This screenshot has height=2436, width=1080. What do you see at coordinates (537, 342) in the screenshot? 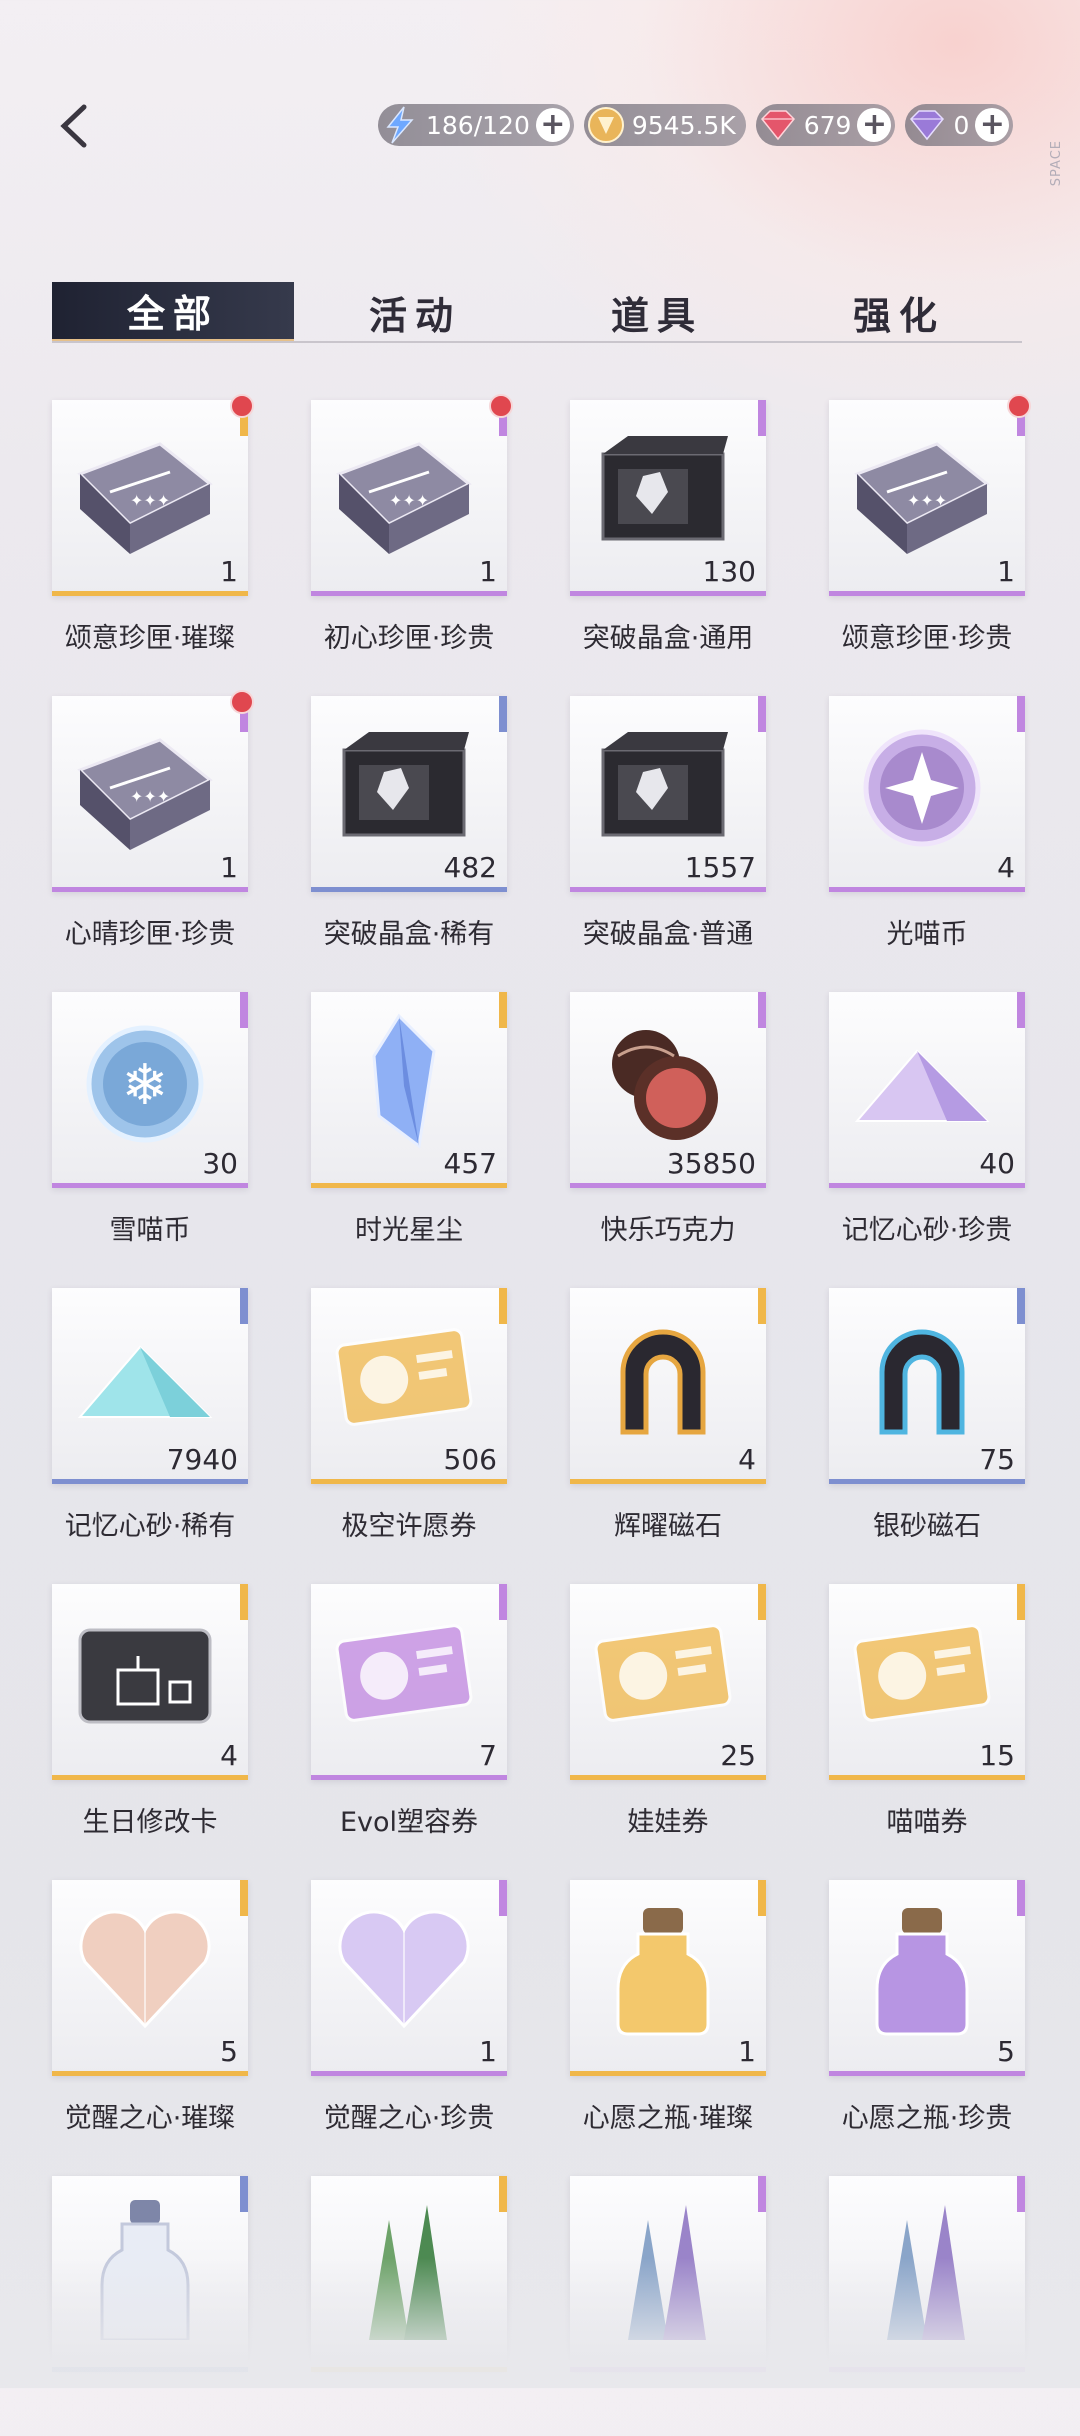
I see `tab-divider` at bounding box center [537, 342].